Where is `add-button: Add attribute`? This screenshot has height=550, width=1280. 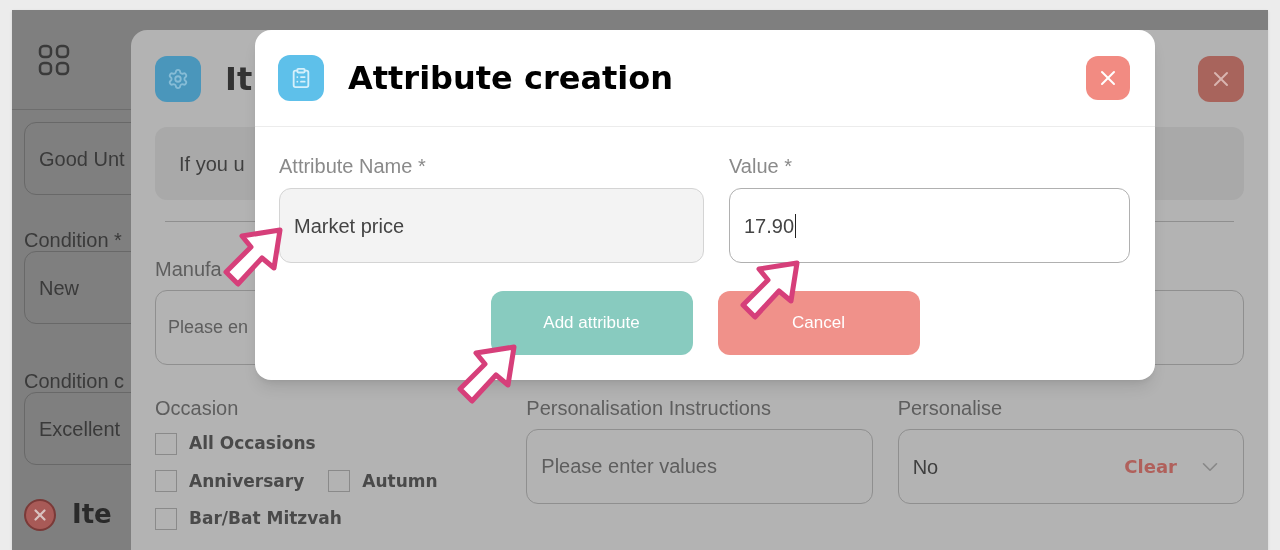
add-button: Add attribute is located at coordinates (591, 323).